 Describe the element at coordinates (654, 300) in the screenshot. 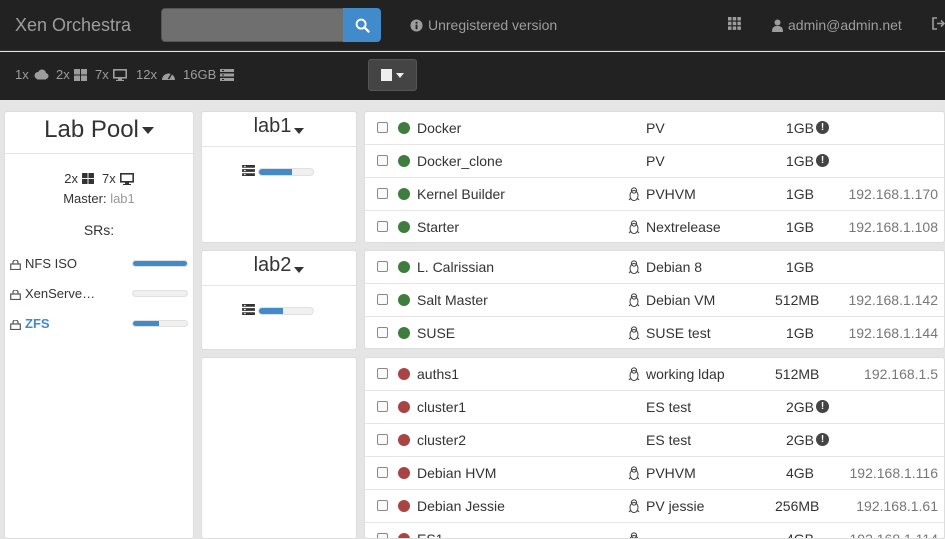

I see `vm-row: Salt Master Debian VM 512MB 192.168.1.142` at that location.